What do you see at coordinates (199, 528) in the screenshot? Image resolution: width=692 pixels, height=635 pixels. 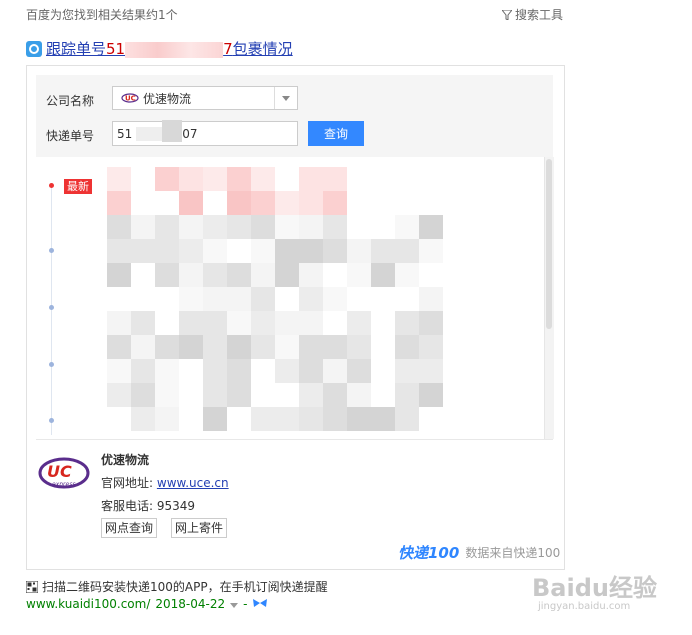 I see `online-ship-button: 网上寄件` at bounding box center [199, 528].